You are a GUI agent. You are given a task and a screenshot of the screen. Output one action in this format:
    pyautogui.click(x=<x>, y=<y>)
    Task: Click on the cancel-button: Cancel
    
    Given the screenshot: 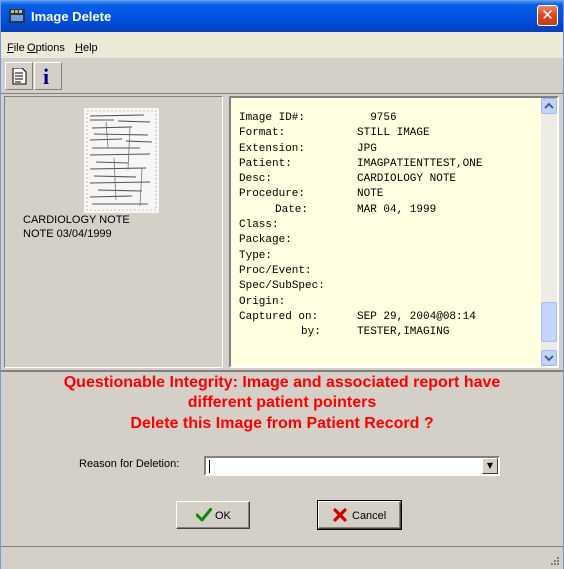 What is the action you would take?
    pyautogui.click(x=359, y=515)
    